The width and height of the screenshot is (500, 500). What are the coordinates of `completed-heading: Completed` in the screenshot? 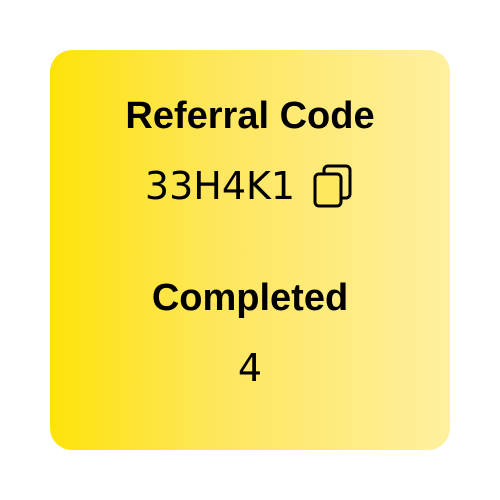 It's located at (250, 298).